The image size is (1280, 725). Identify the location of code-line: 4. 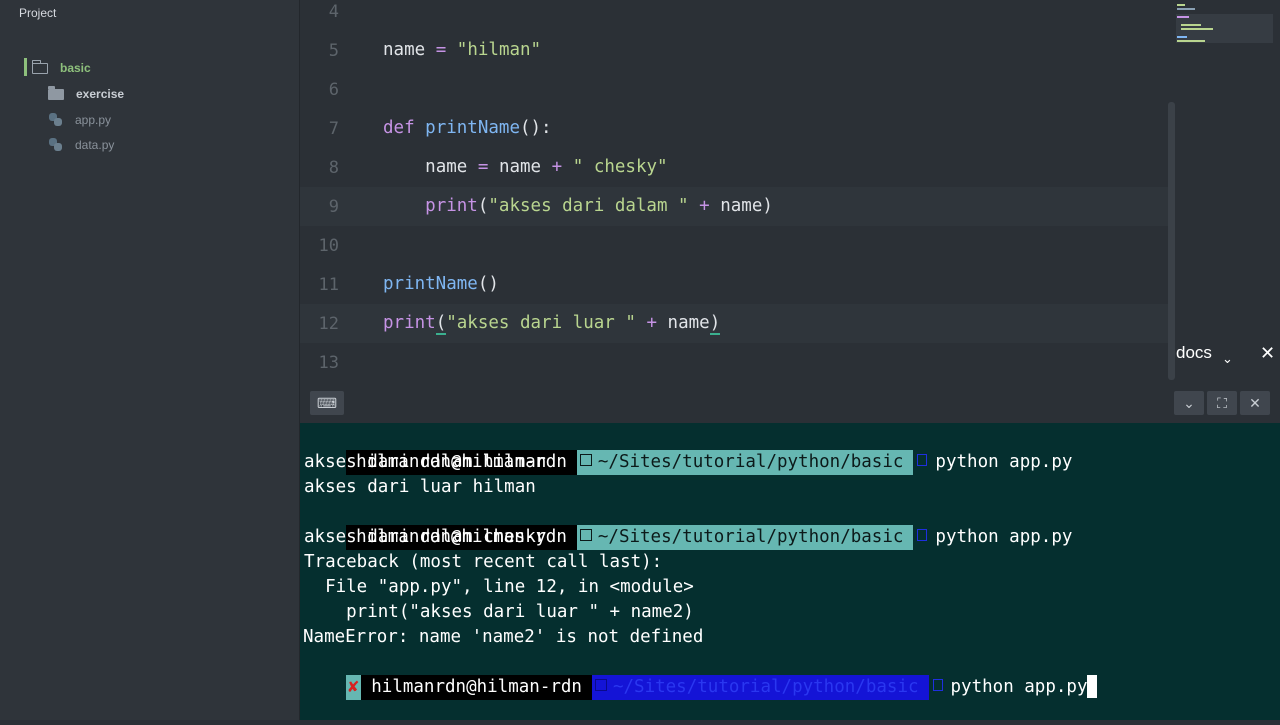
(734, 15).